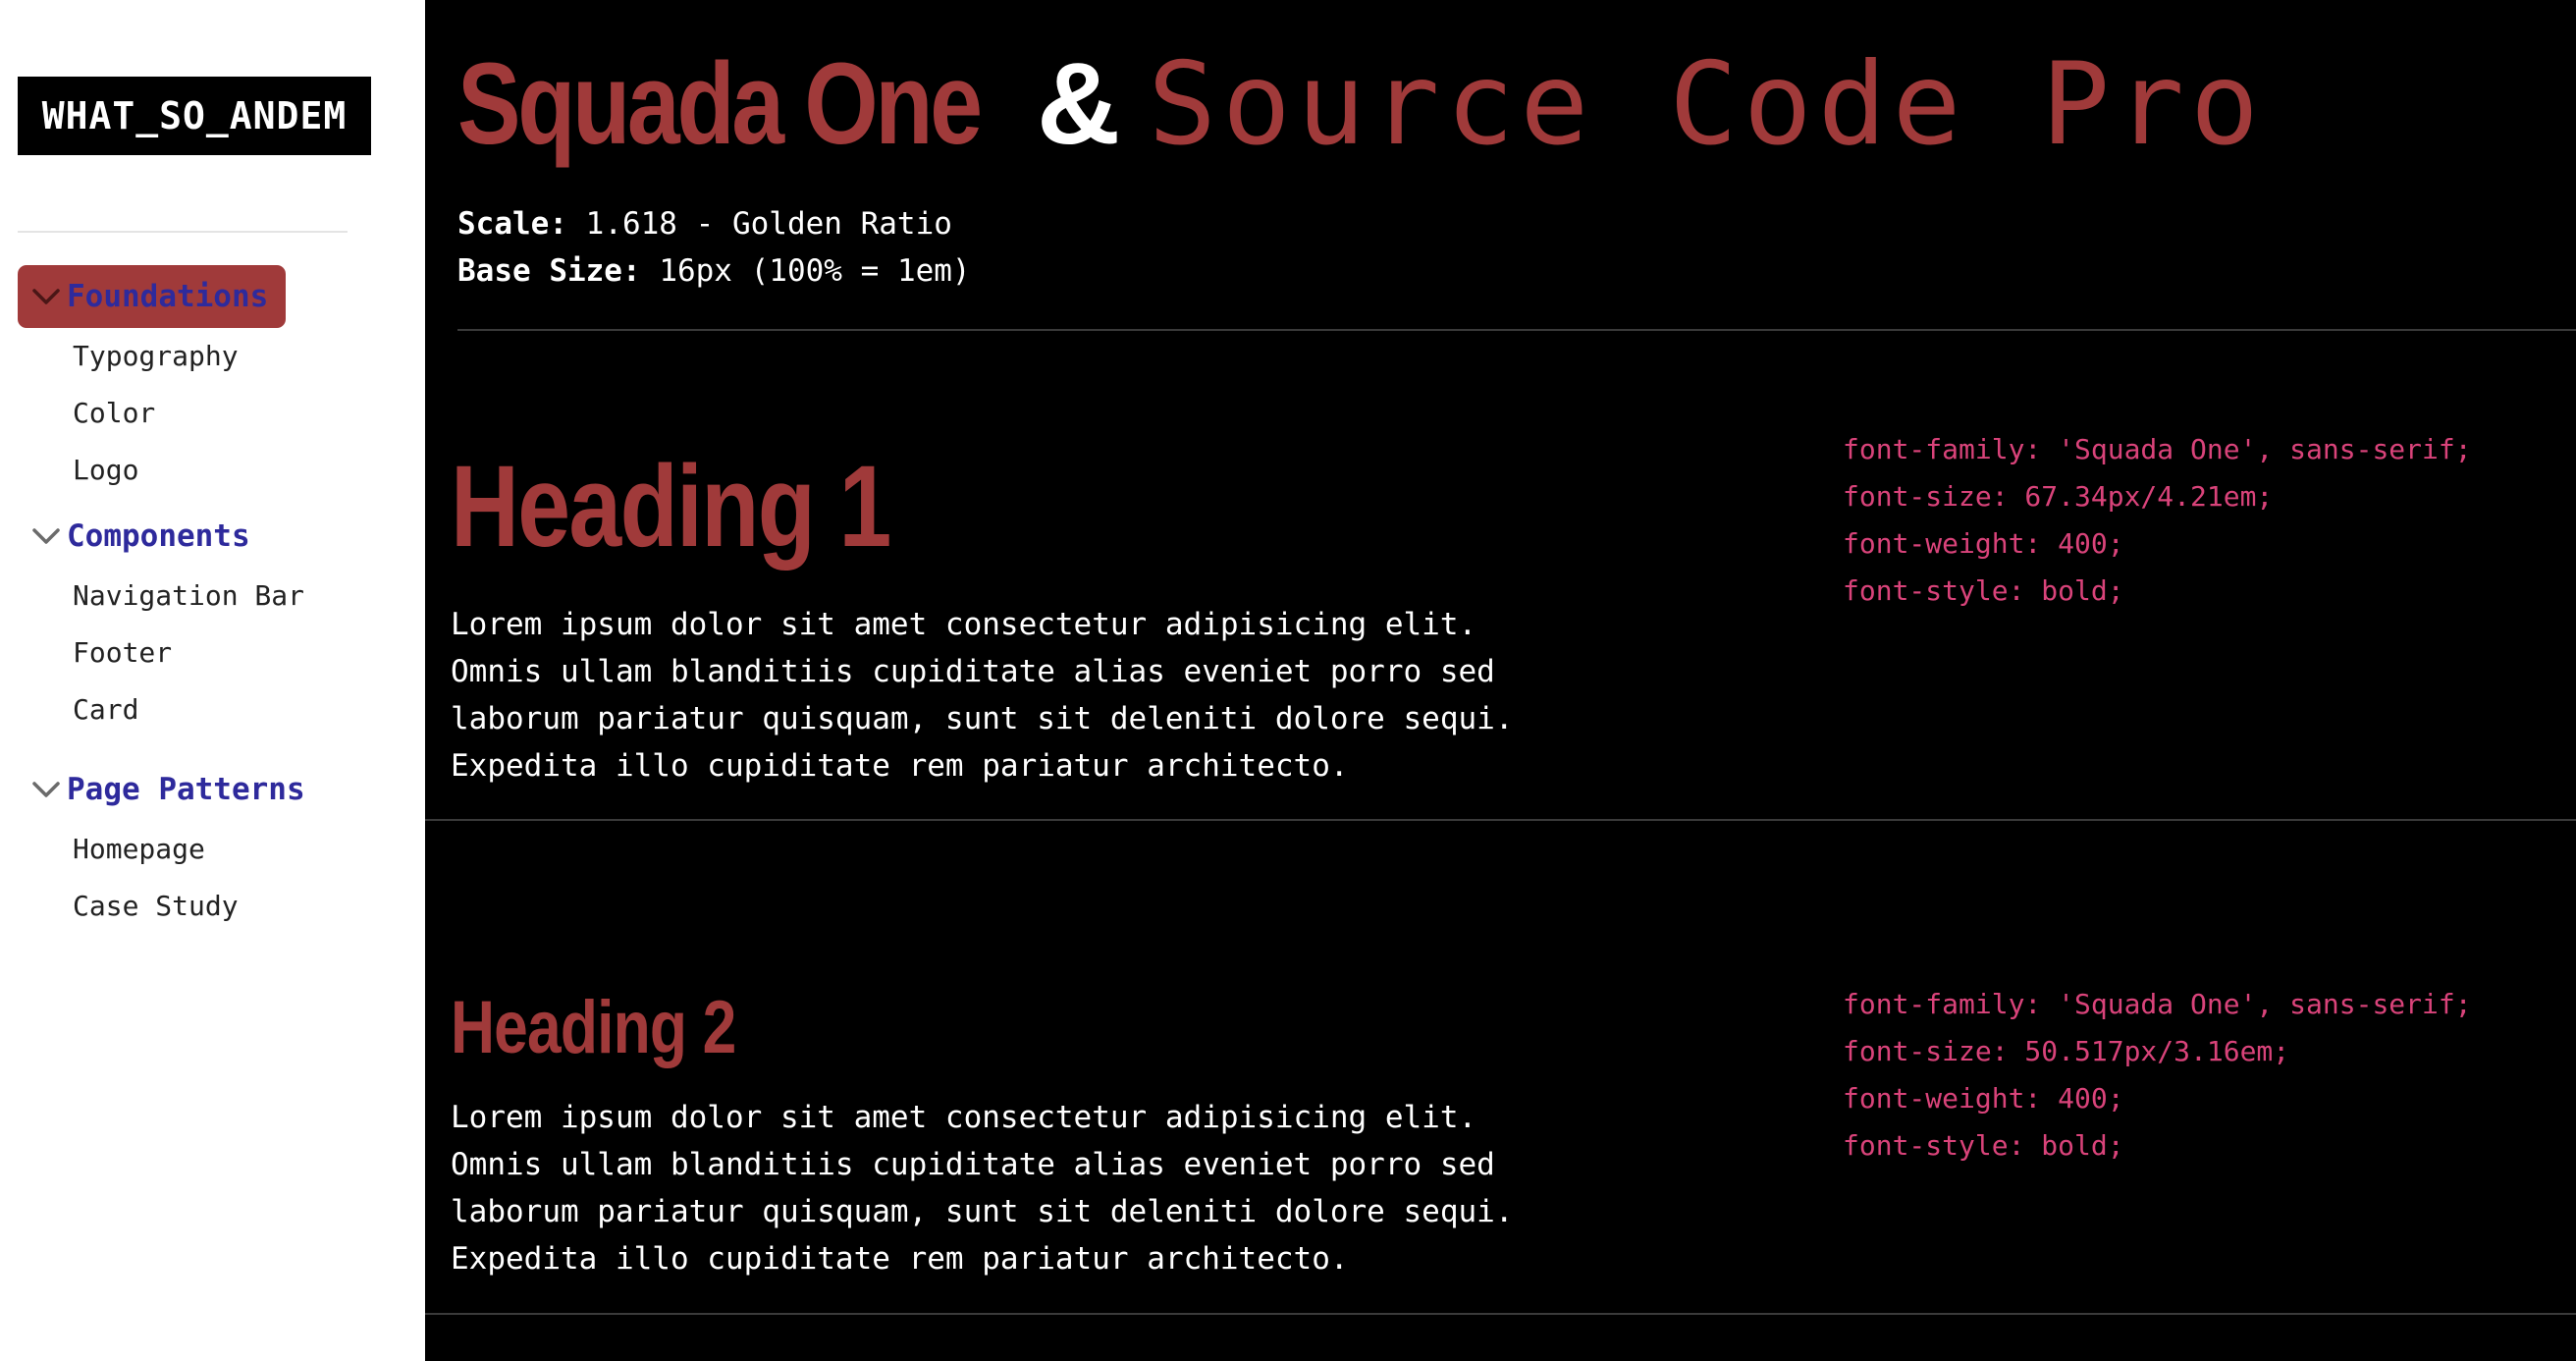 Image resolution: width=2576 pixels, height=1361 pixels. I want to click on scale-value: 1.618 - Golden Ratio, so click(768, 224).